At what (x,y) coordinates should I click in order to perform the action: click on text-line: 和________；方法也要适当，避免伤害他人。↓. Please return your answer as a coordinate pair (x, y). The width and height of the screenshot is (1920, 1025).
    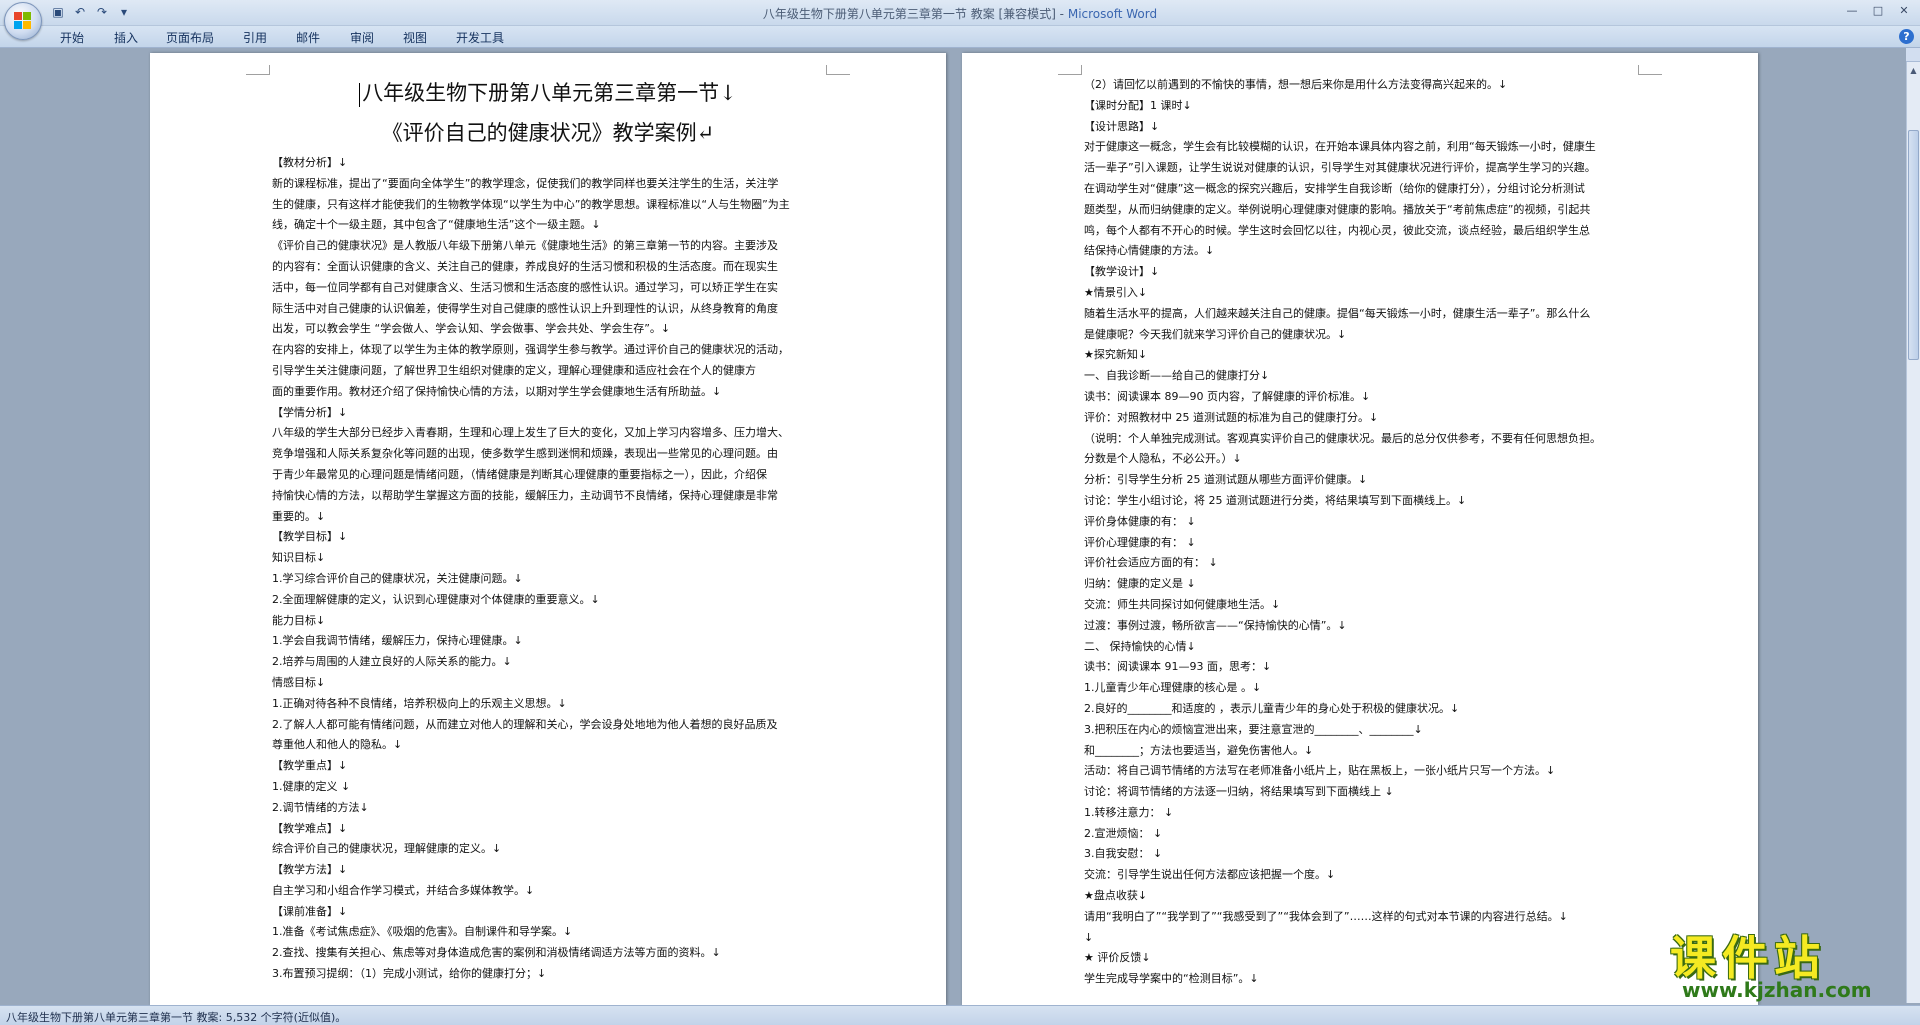
    Looking at the image, I should click on (1199, 750).